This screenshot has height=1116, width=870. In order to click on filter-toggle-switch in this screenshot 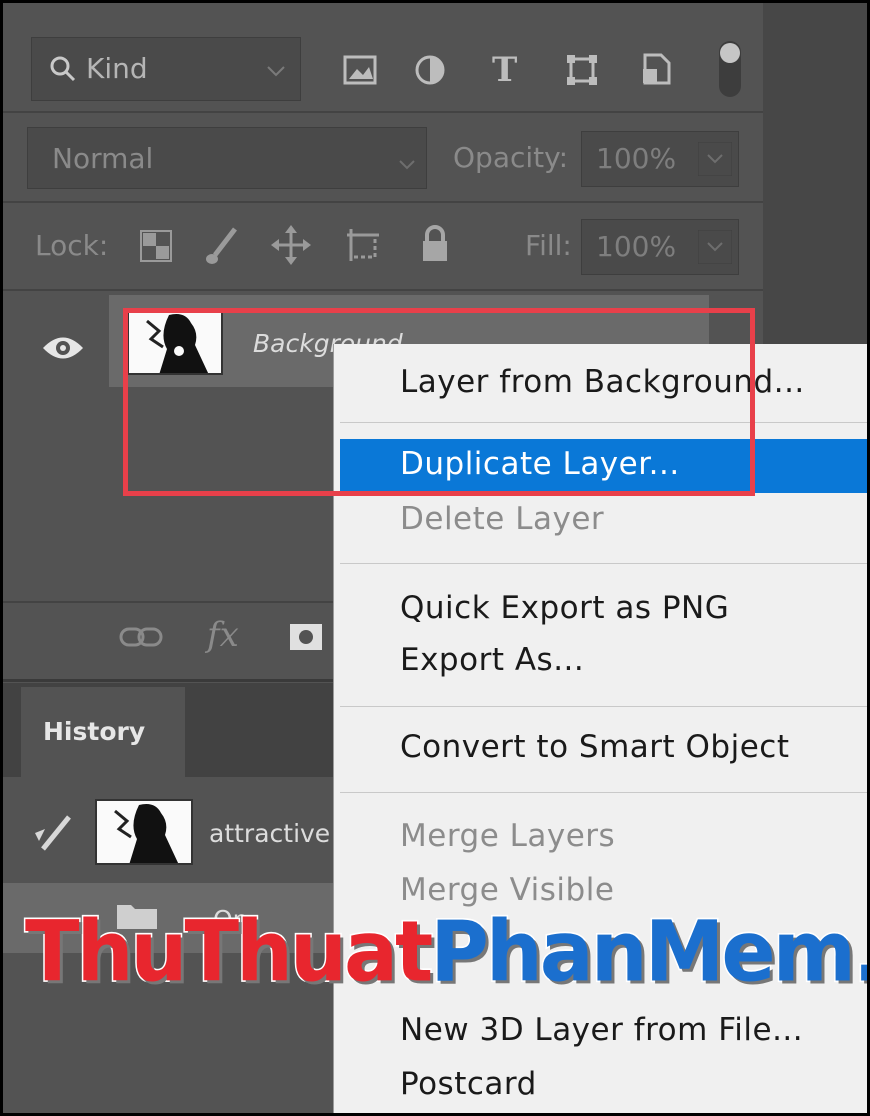, I will do `click(730, 71)`.